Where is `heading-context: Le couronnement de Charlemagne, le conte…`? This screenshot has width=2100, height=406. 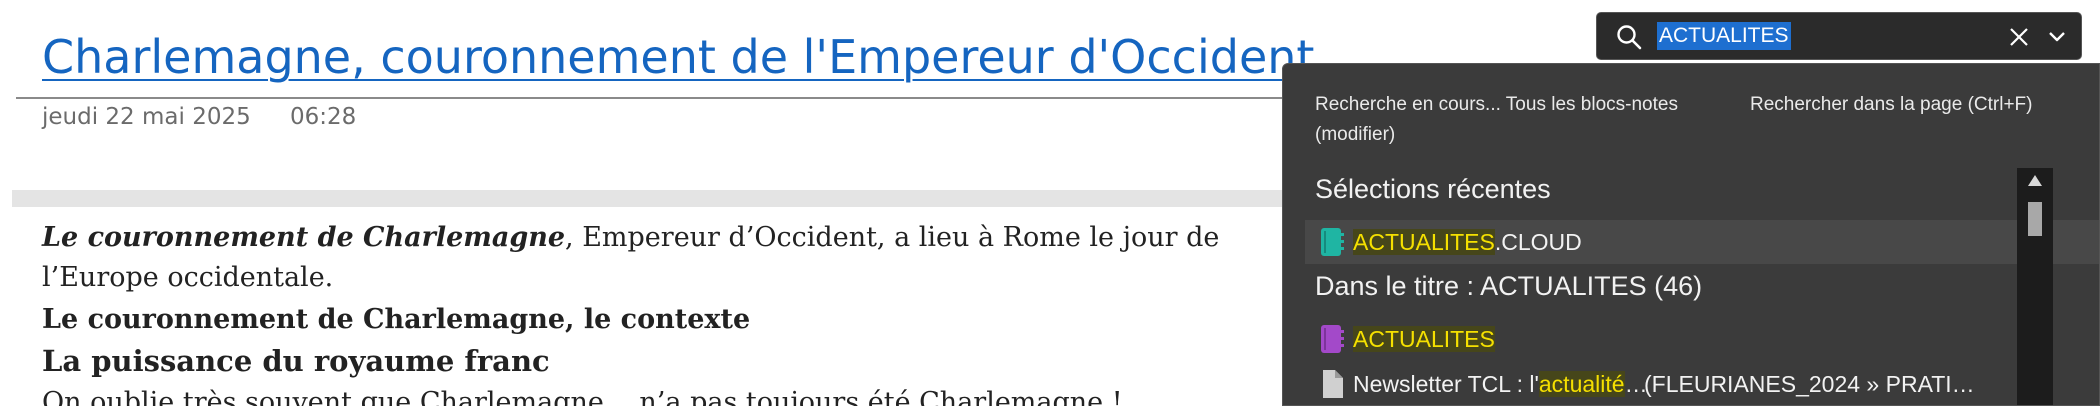 heading-context: Le couronnement de Charlemagne, le conte… is located at coordinates (396, 319).